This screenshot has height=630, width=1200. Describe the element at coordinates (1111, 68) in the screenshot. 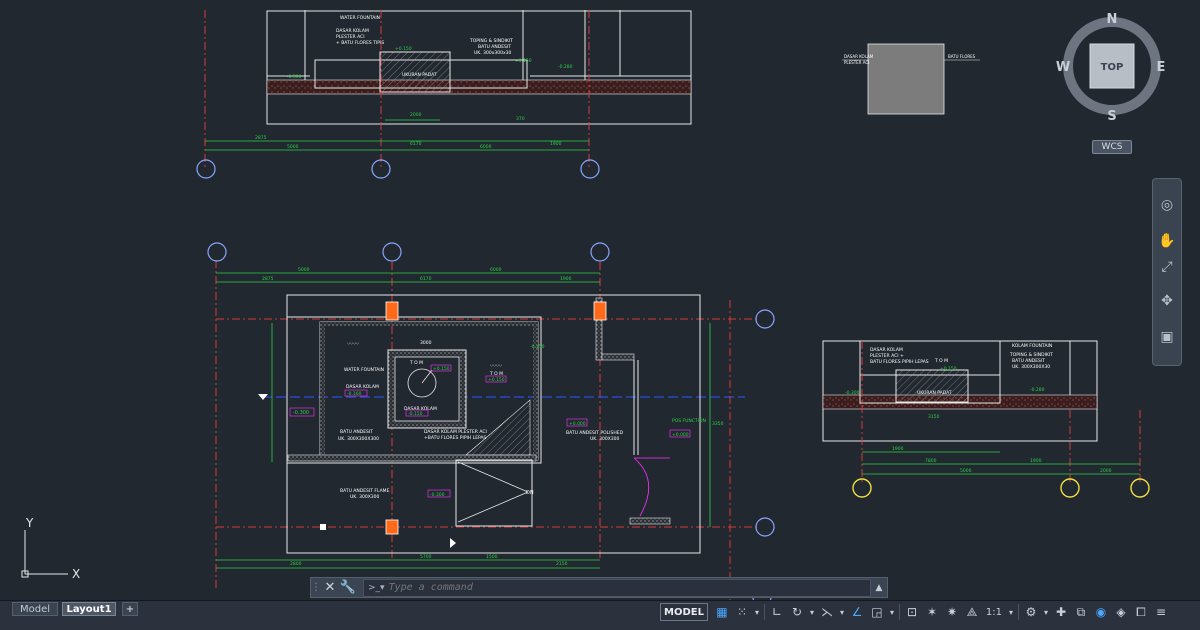

I see `viewcube: TOP N S E W` at that location.